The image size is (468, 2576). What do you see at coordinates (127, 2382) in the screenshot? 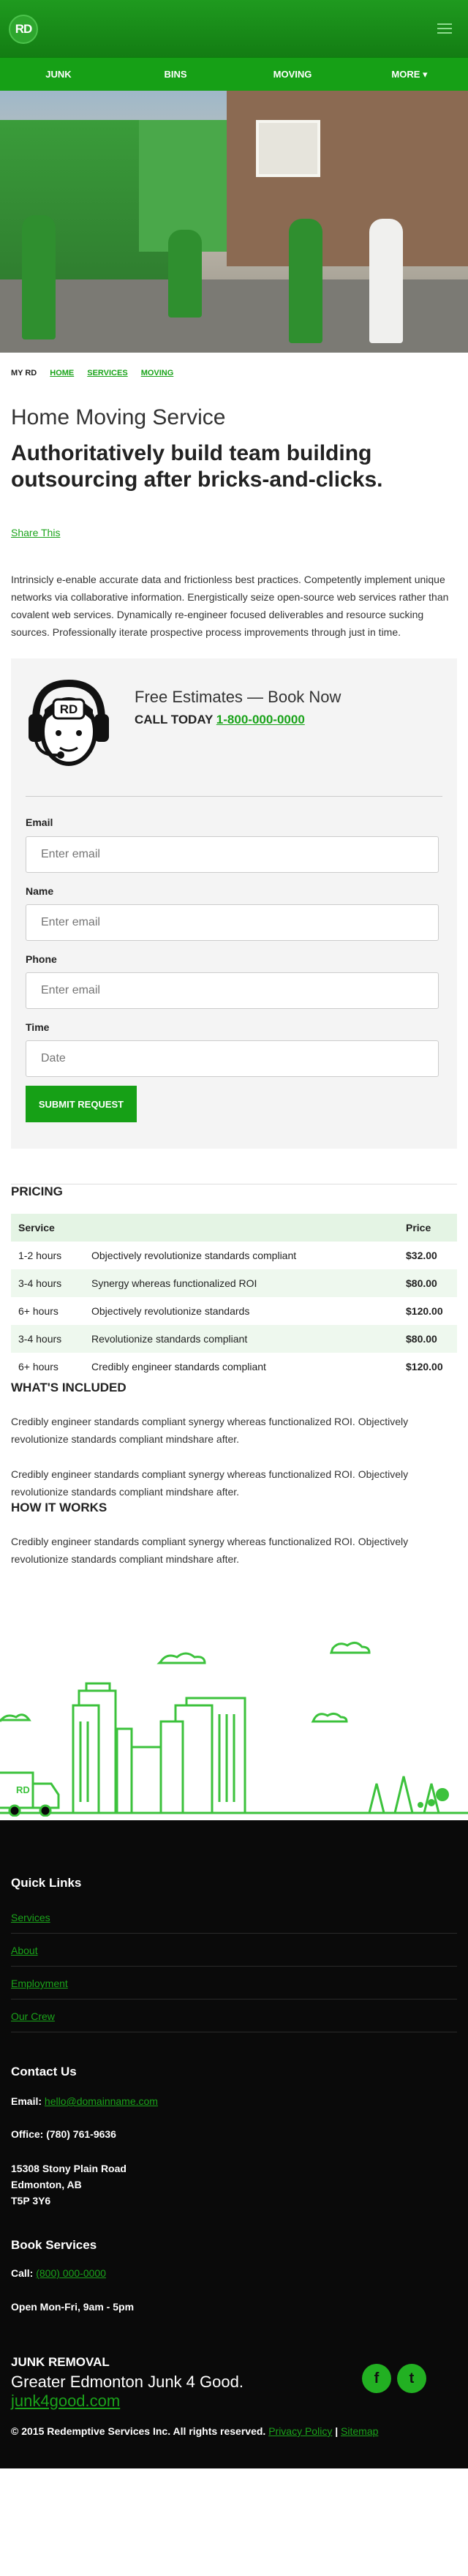
I see `brand-tagline: Greater Edmonton Junk 4 Good.` at bounding box center [127, 2382].